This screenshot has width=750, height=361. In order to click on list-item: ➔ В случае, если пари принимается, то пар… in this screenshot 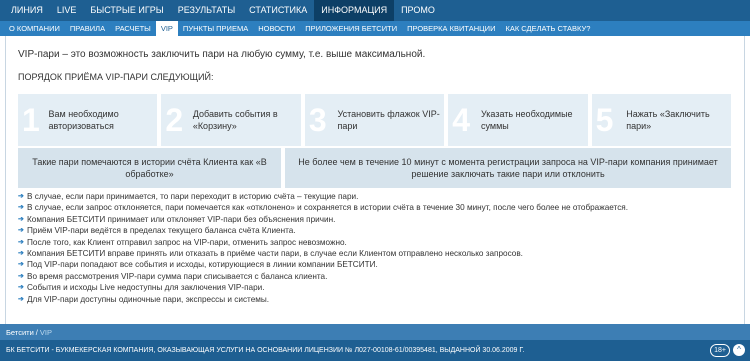, I will do `click(323, 196)`.